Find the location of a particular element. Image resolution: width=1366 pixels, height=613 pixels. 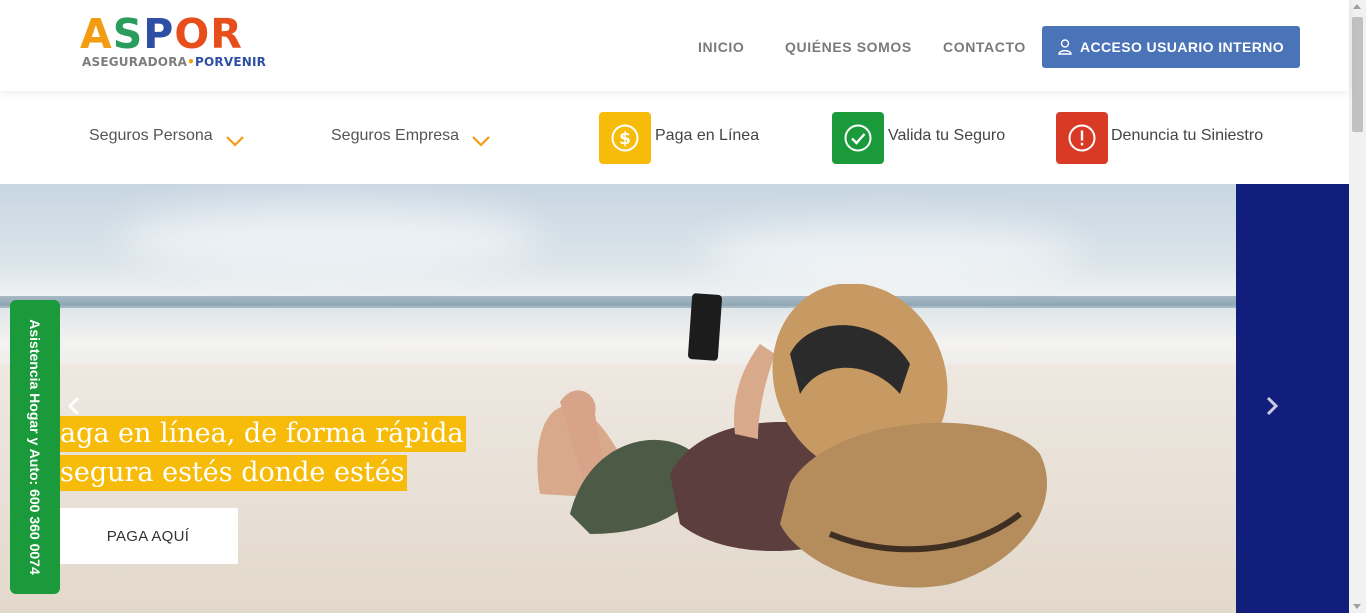

logo-sub-porvenir: PORVENIR is located at coordinates (231, 62).